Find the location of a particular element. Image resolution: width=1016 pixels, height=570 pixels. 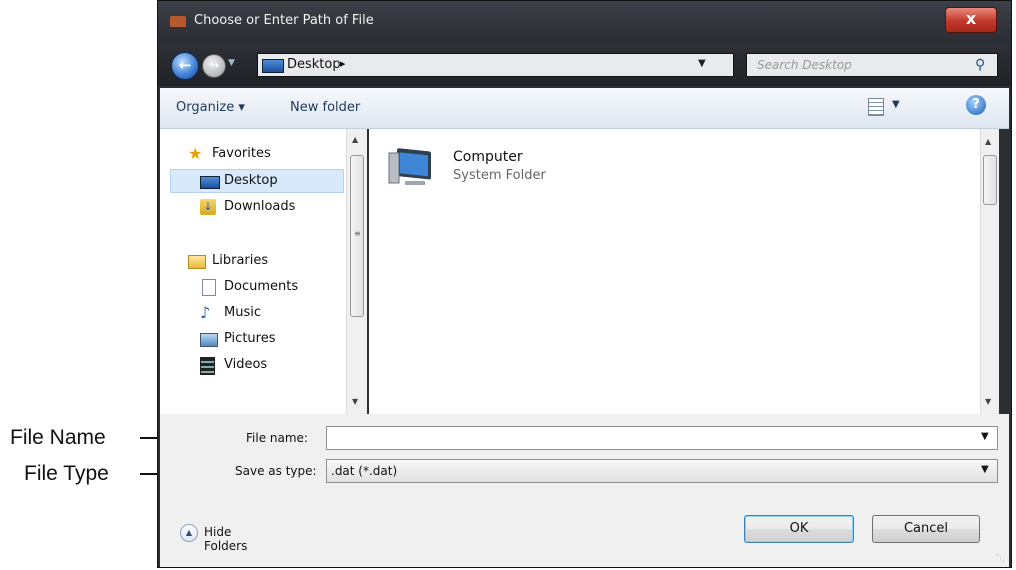

back-button: ← is located at coordinates (185, 66).